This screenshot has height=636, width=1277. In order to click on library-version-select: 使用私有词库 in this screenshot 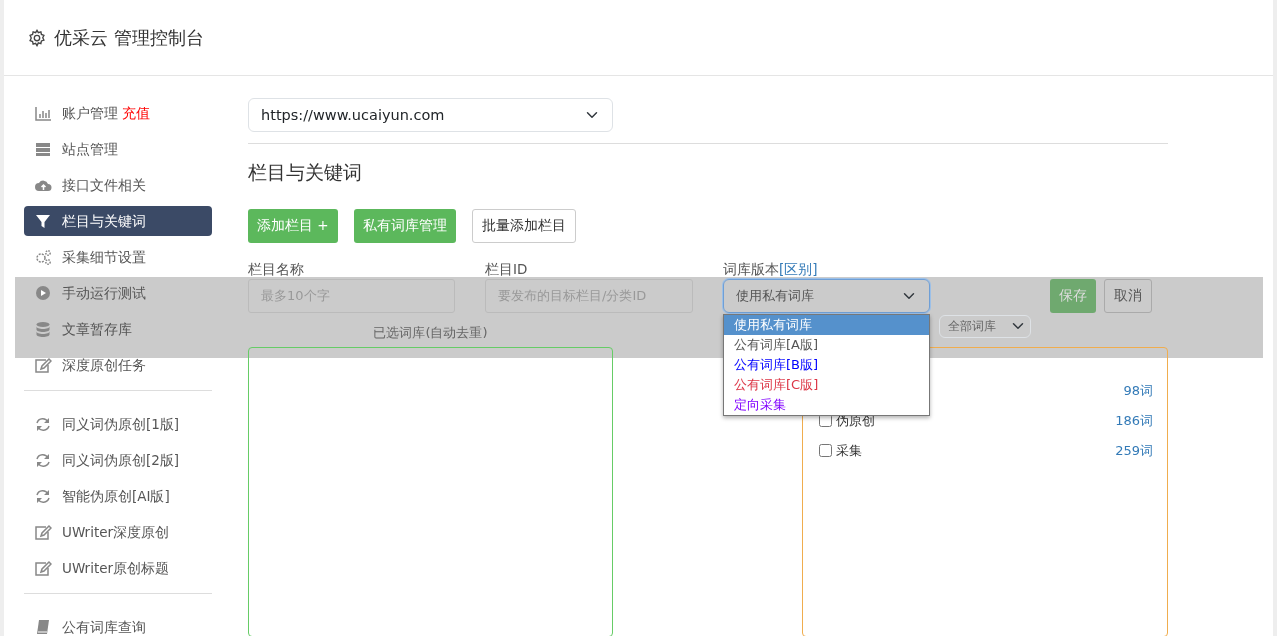, I will do `click(826, 295)`.